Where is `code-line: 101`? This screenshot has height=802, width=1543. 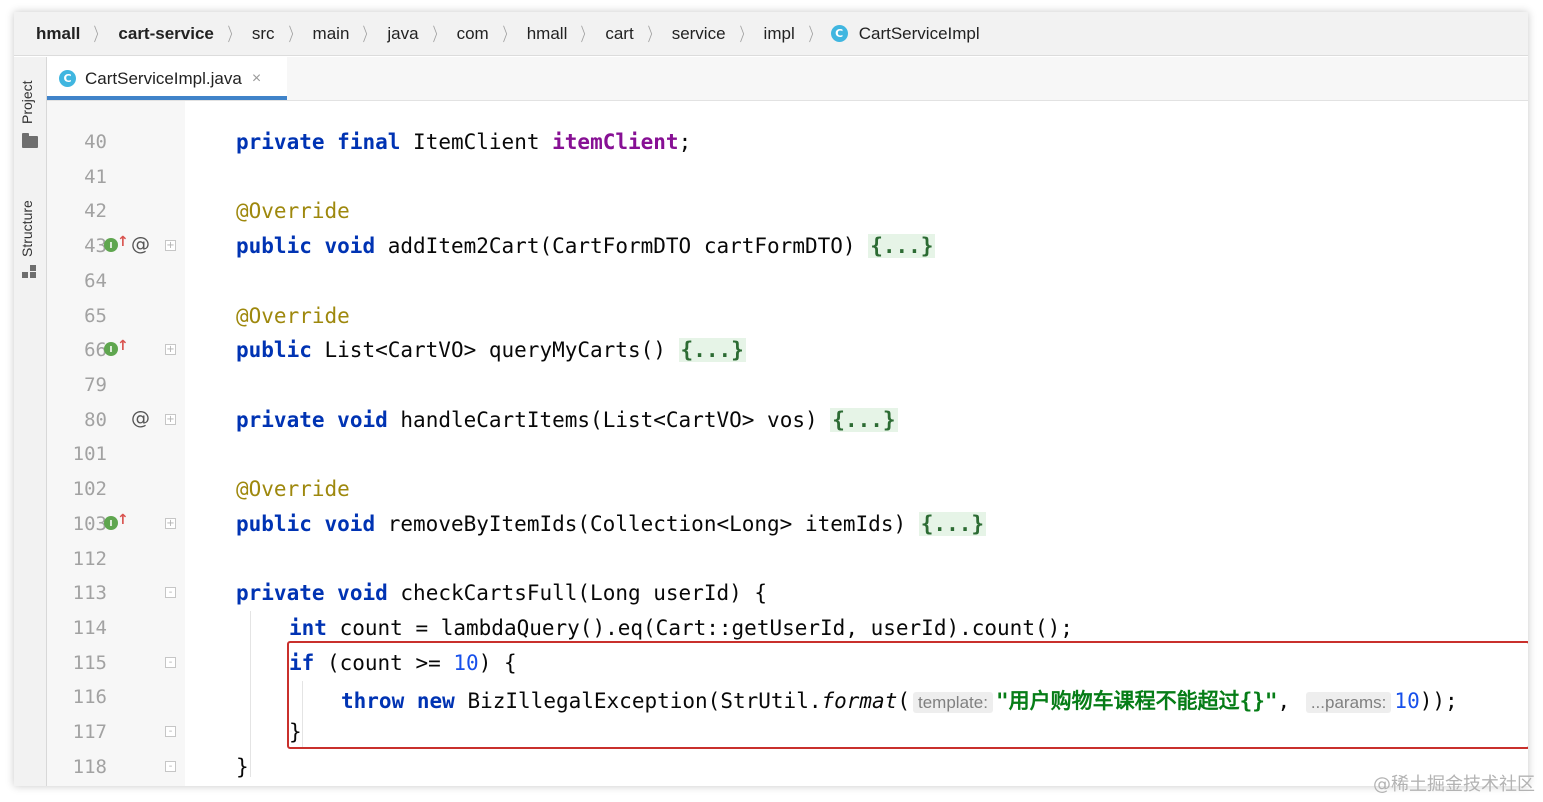 code-line: 101 is located at coordinates (787, 455).